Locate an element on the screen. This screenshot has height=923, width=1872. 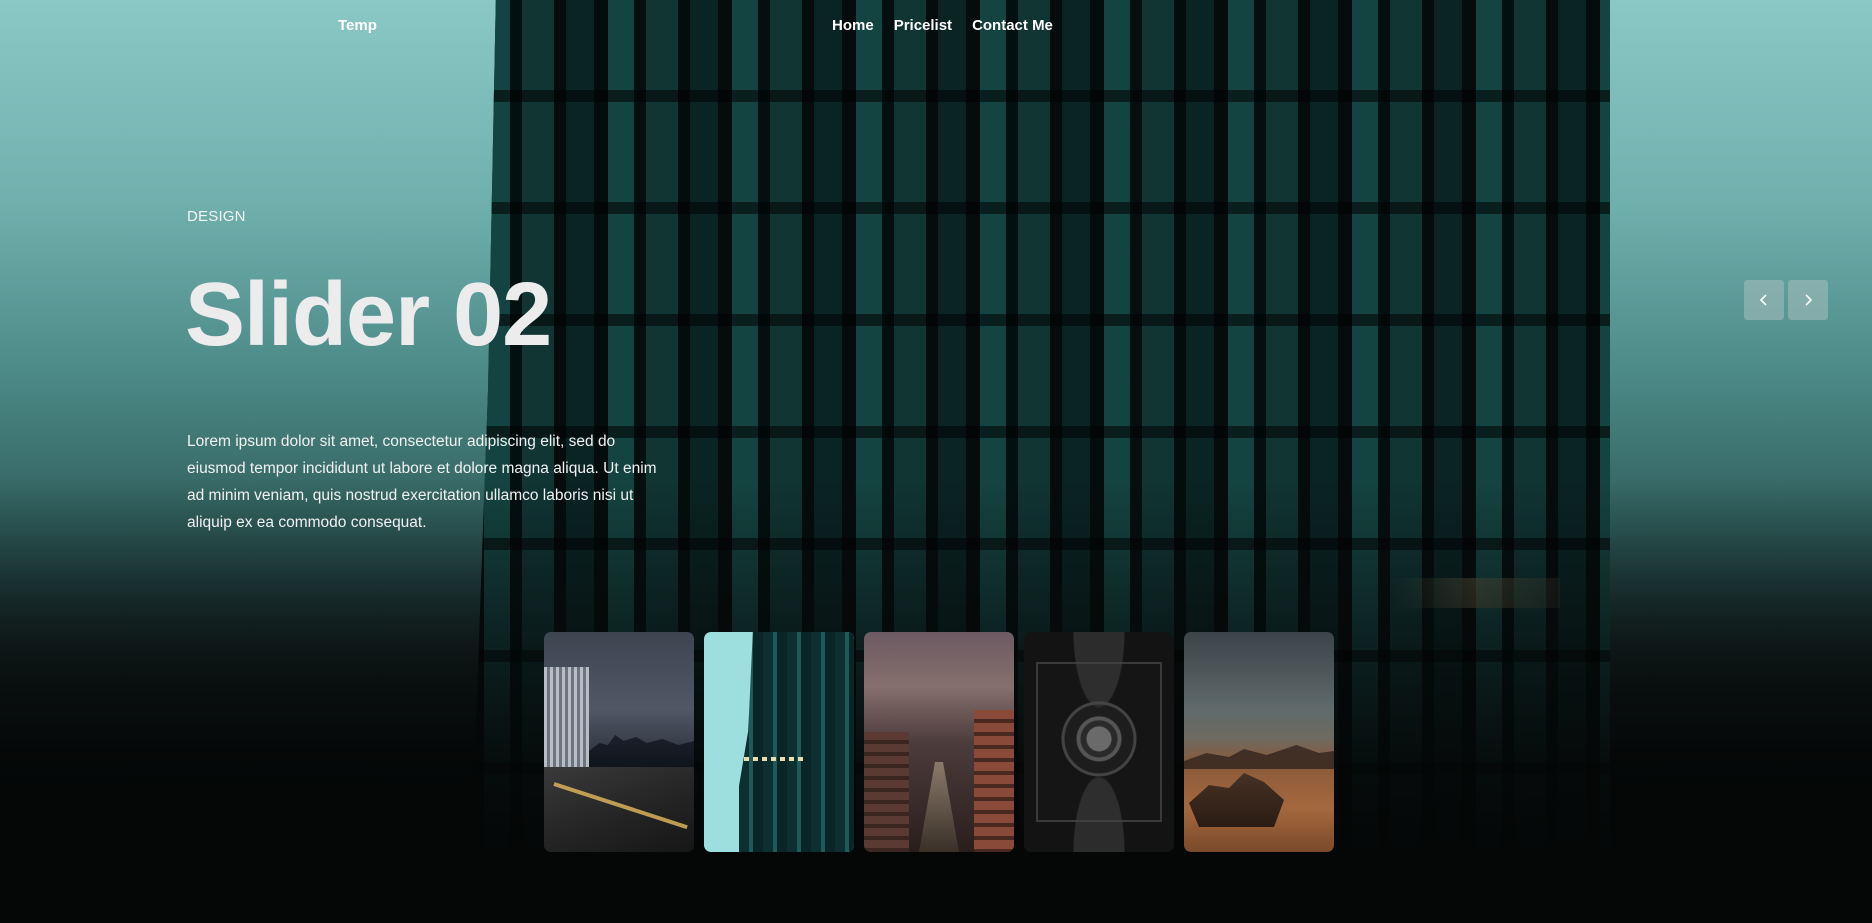
next-slide-button is located at coordinates (1808, 300).